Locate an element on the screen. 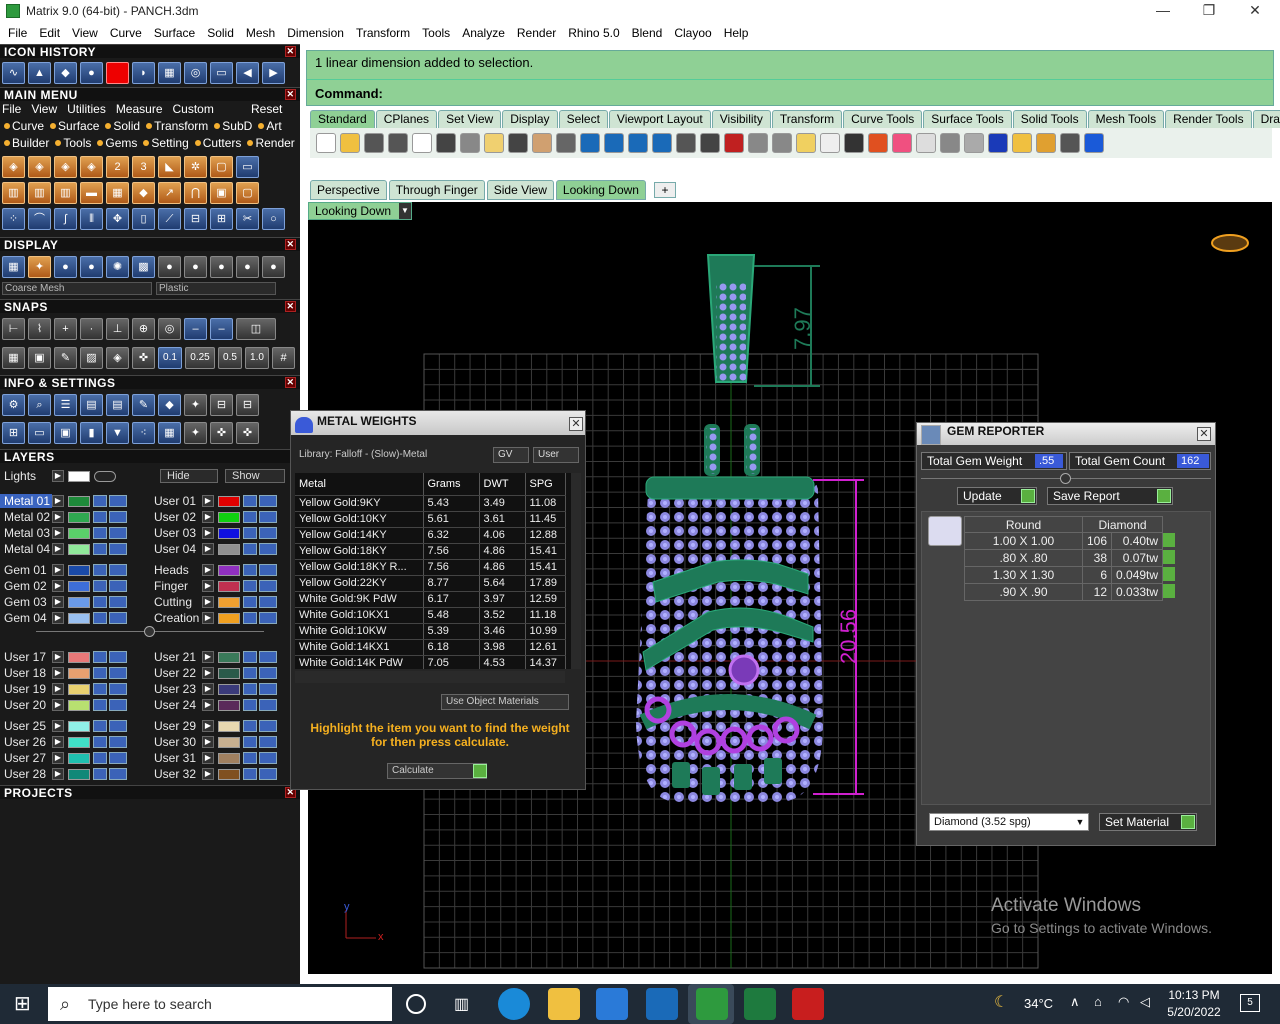  layer-row: Gem 01 ▶ is located at coordinates (63, 570).